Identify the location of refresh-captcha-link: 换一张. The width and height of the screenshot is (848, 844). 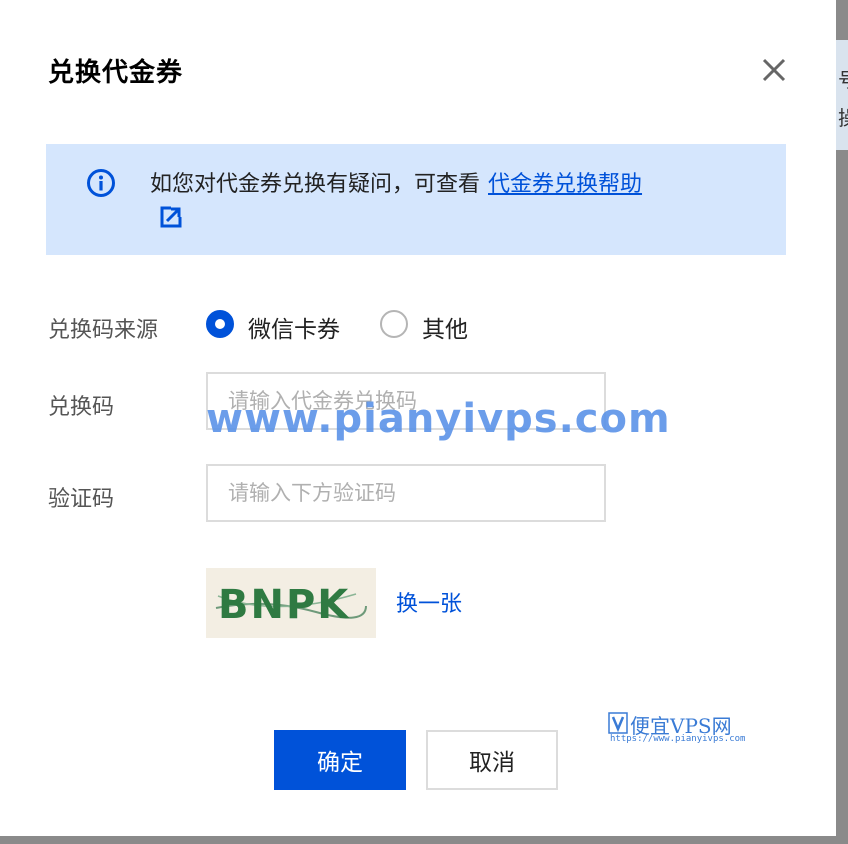
(429, 602).